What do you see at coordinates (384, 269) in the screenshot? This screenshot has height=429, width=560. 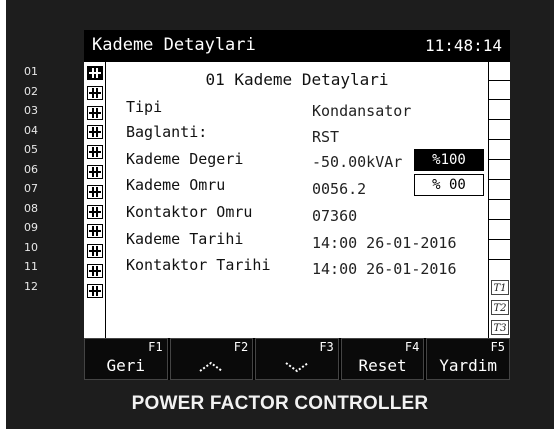 I see `field-value-contactor-date: 14:00 26-01-2016` at bounding box center [384, 269].